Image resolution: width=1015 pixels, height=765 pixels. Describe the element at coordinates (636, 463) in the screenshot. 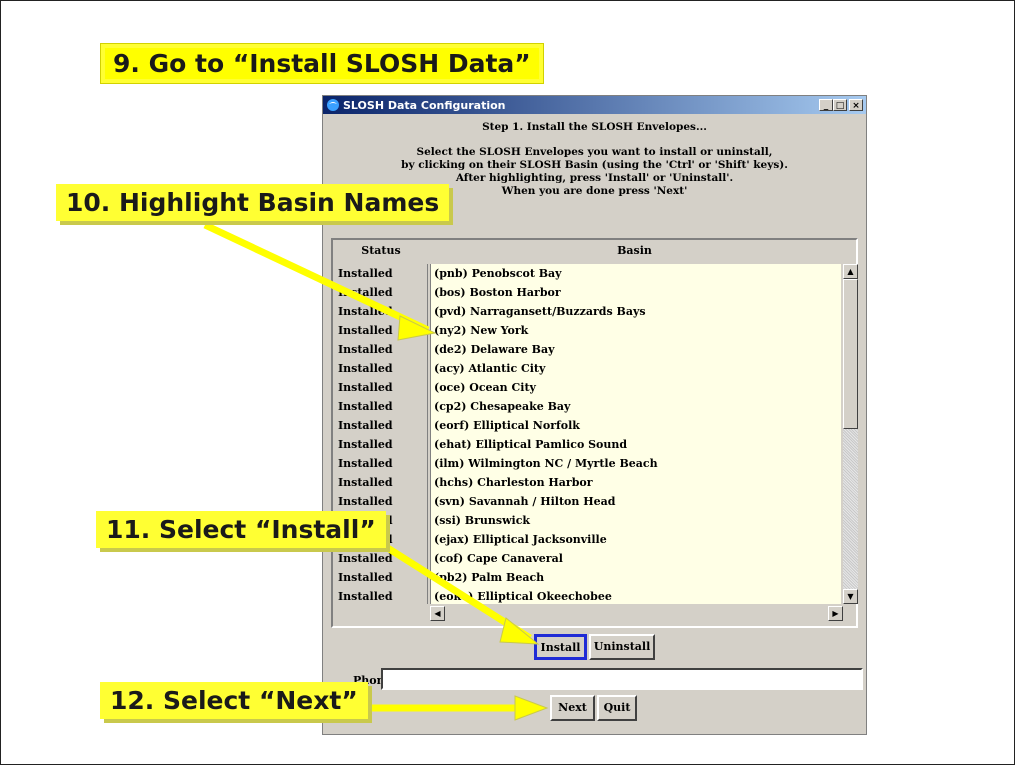

I see `basin-list-item: (ilm) Wilmington NC / Myrtle Beach` at that location.